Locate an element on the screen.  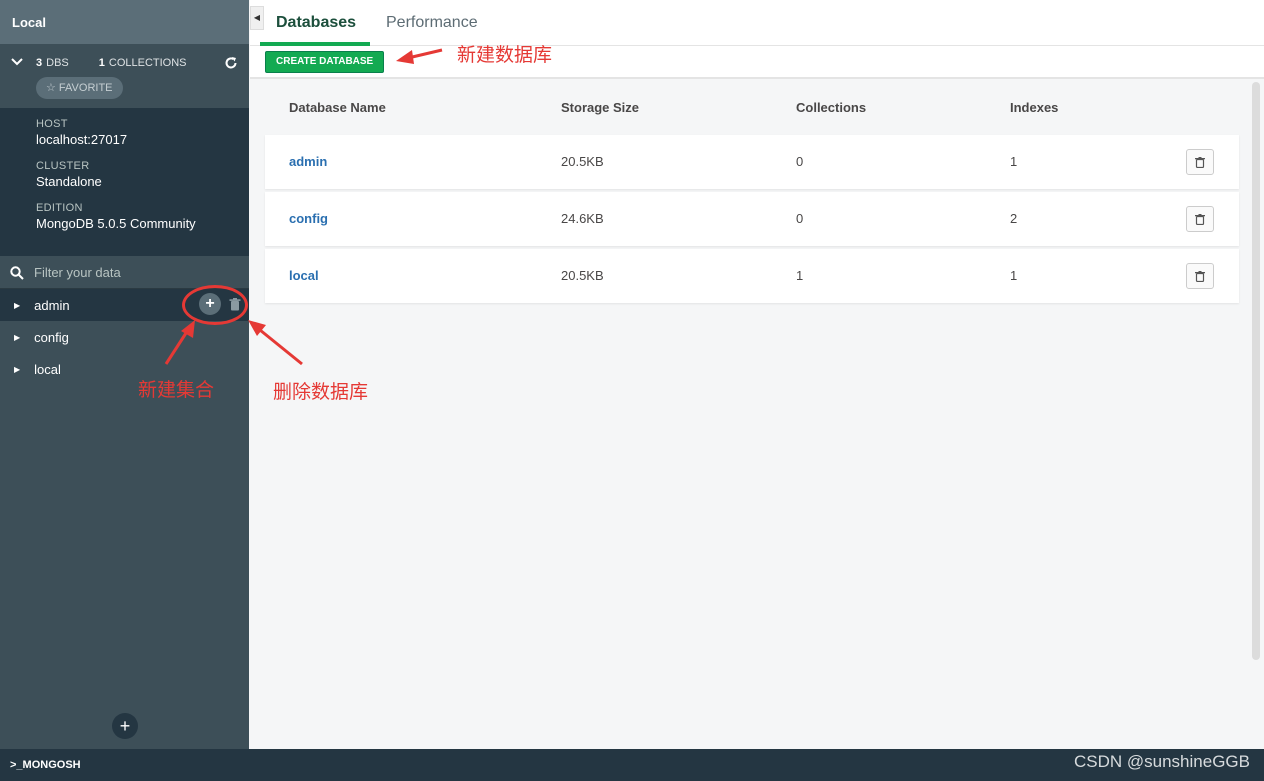
table-row: config 24.6KB 0 2 is located at coordinates (752, 219).